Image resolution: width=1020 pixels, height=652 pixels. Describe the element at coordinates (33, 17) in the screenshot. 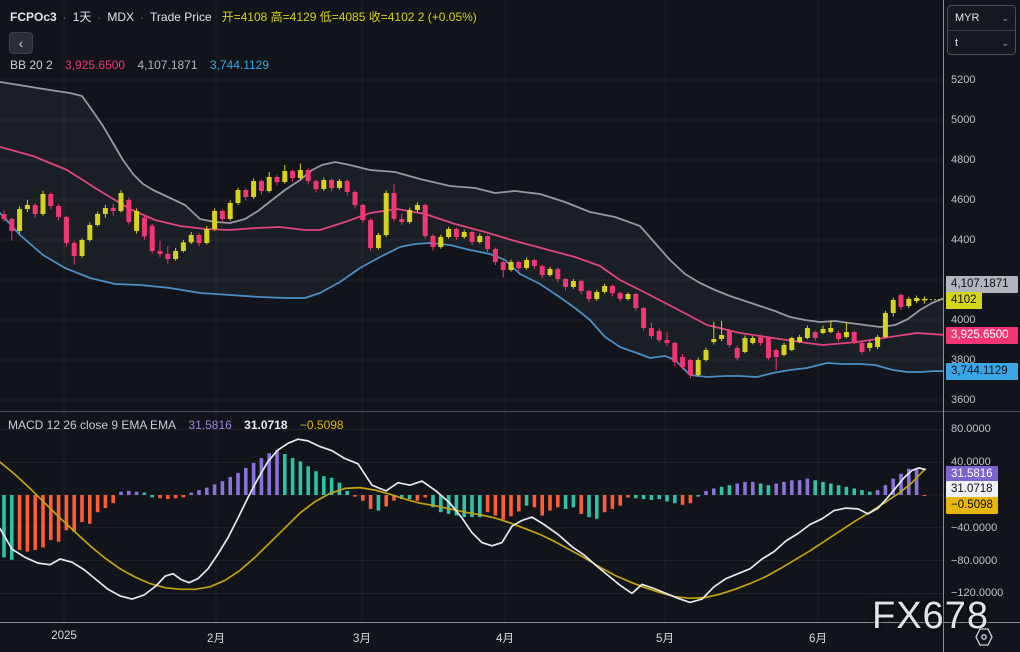

I see `symbol-name: FCPOc3` at that location.